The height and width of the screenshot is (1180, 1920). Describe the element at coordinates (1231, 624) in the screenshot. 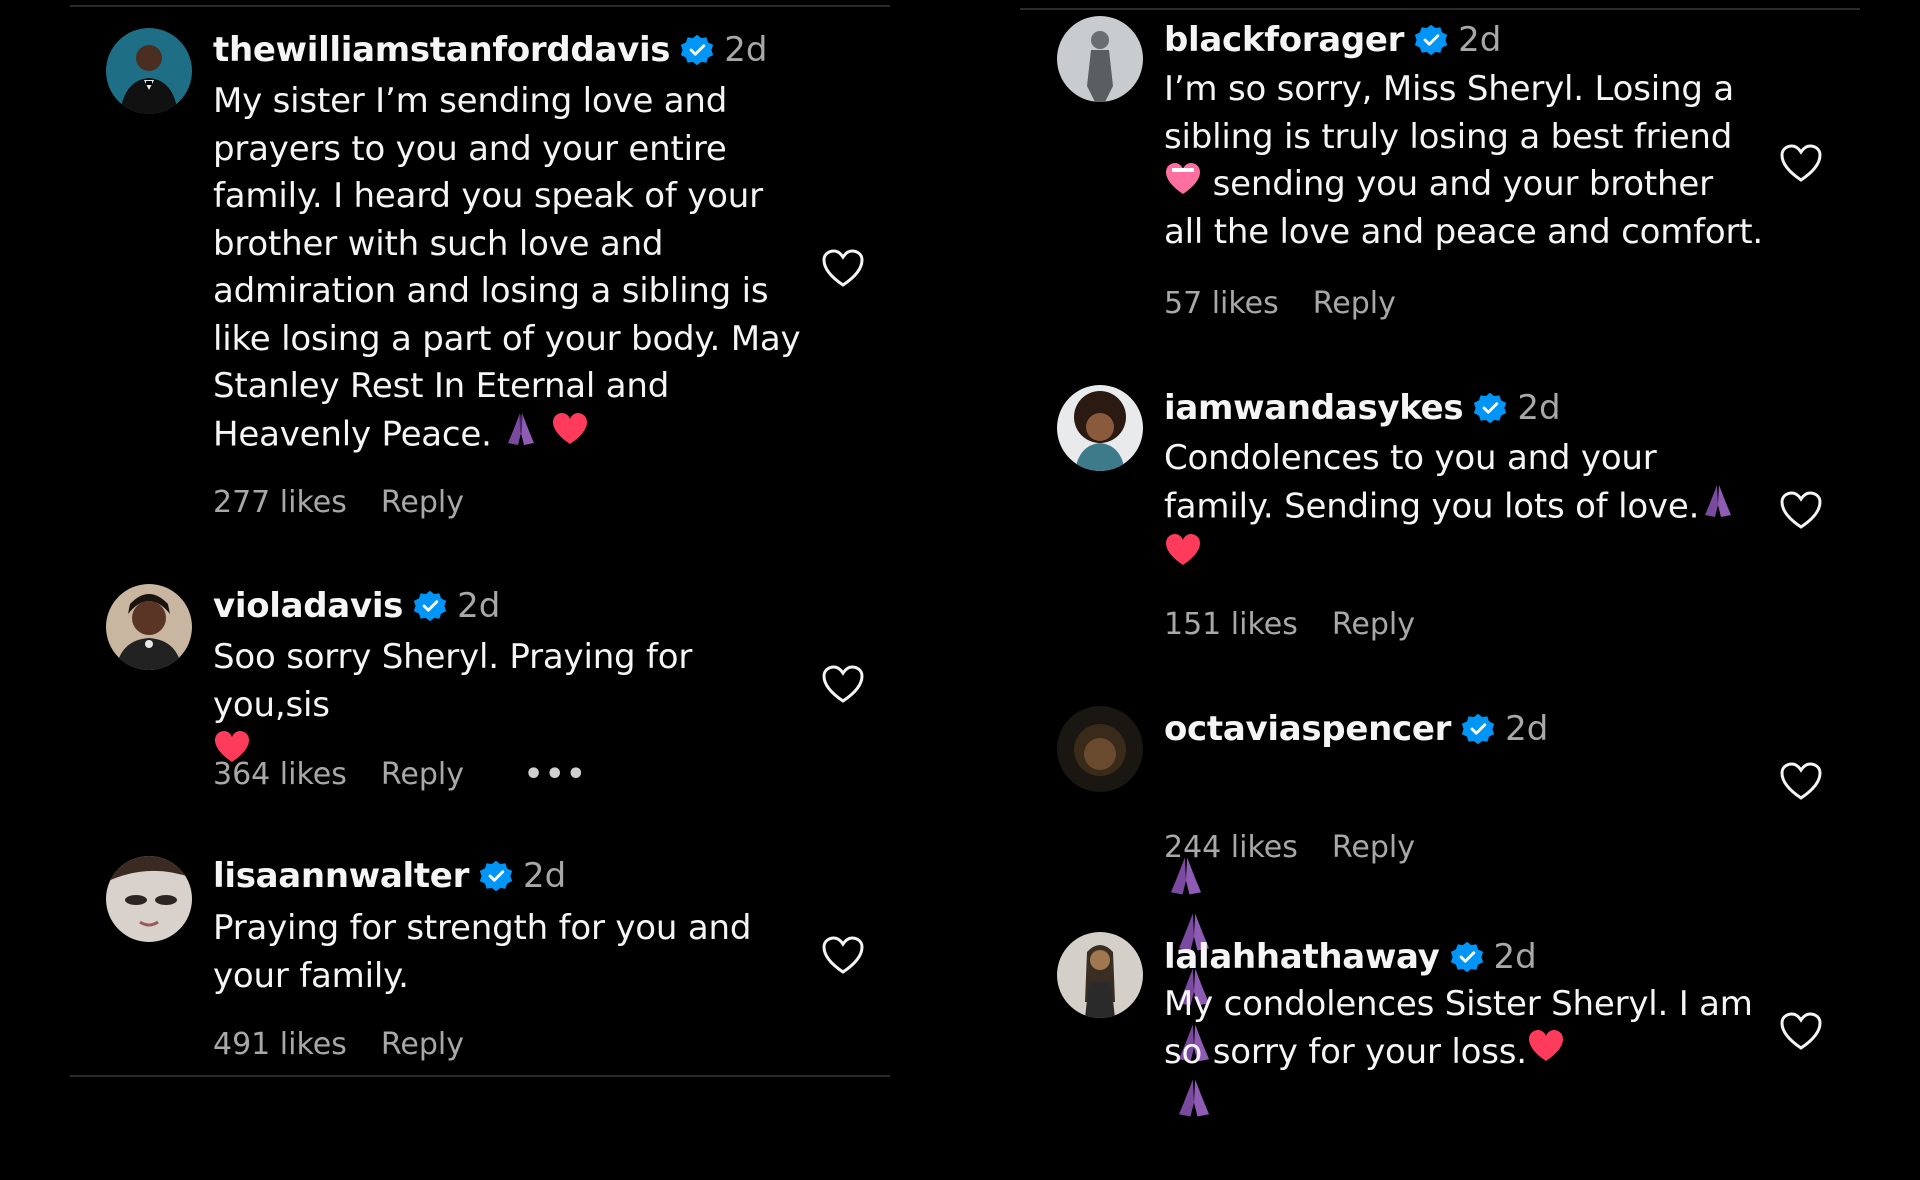

I see `likes-count: 151 likes` at that location.